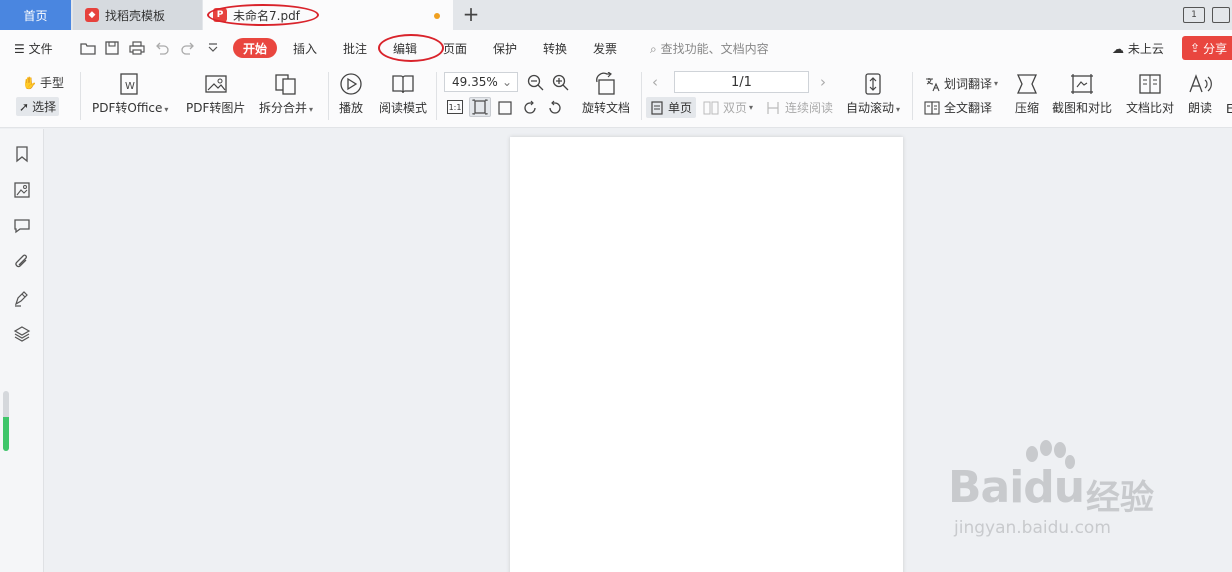 The image size is (1232, 572). What do you see at coordinates (1068, 495) in the screenshot?
I see `baidu-jingyan-watermark: Baidu 经验 jingyan.baidu.com` at bounding box center [1068, 495].